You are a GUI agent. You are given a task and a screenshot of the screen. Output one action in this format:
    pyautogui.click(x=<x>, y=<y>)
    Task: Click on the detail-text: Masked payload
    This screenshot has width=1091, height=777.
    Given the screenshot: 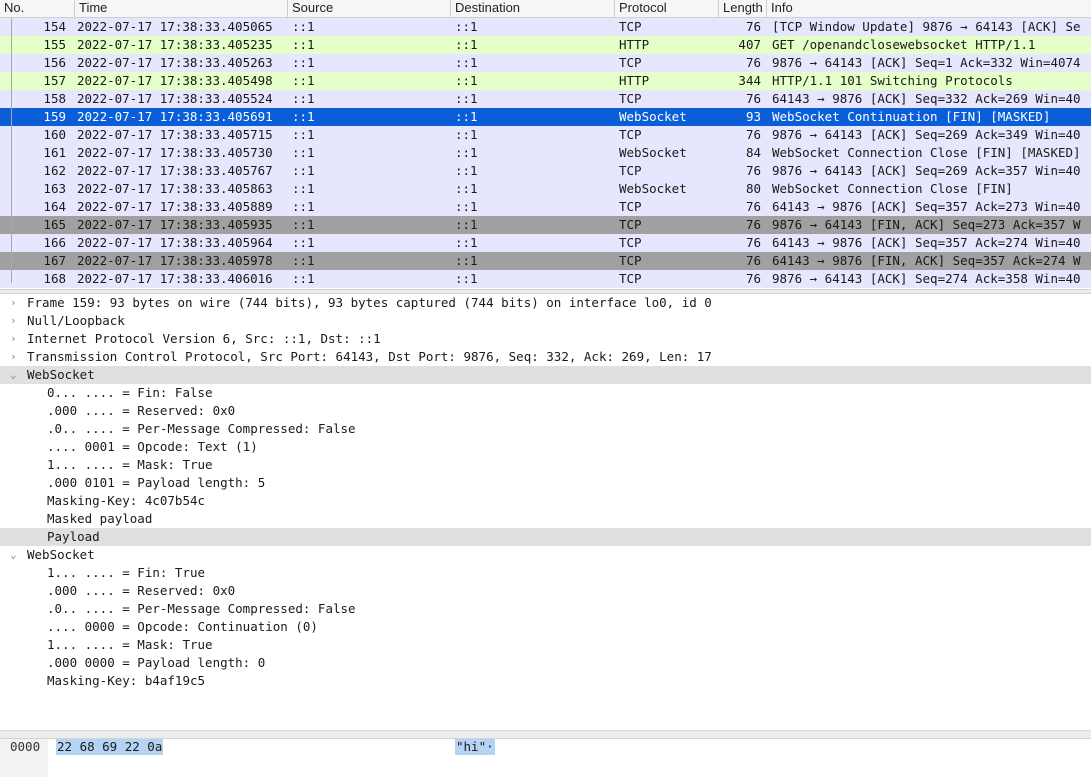 What is the action you would take?
    pyautogui.click(x=100, y=518)
    